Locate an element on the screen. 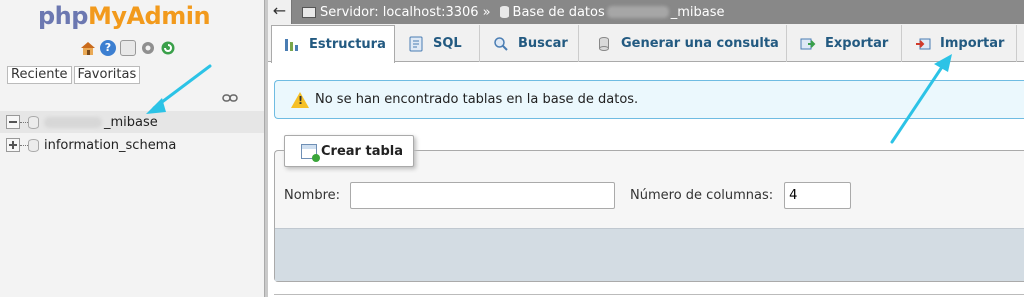  link-icon is located at coordinates (230, 96).